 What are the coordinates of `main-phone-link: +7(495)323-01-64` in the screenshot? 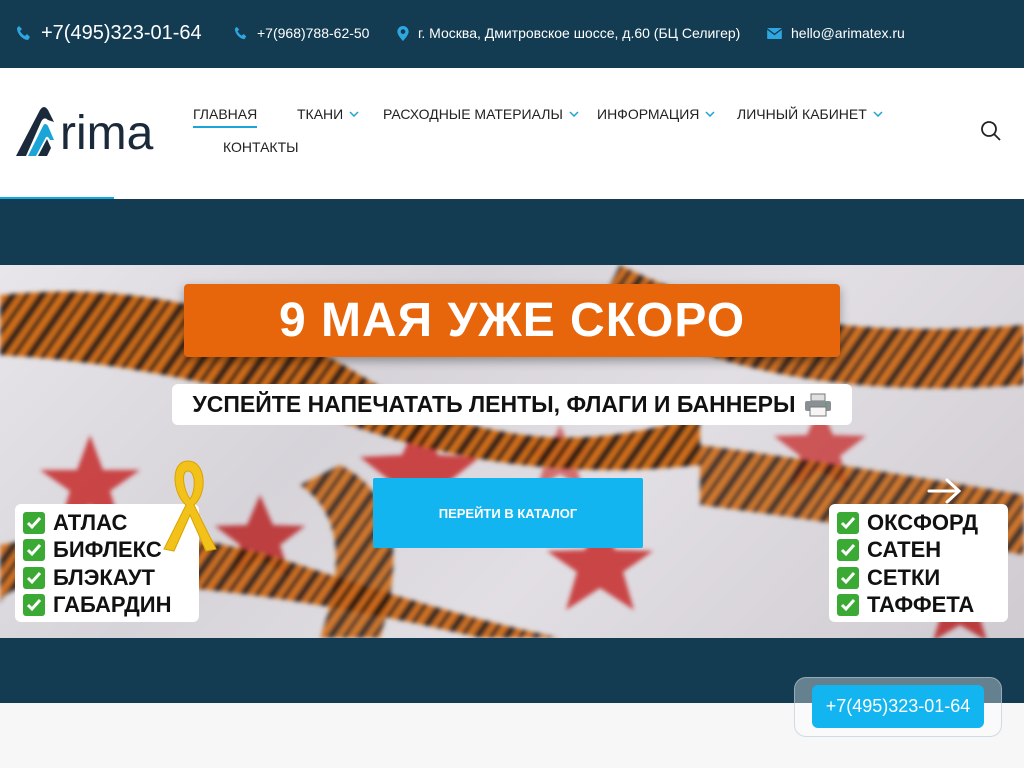 It's located at (109, 33).